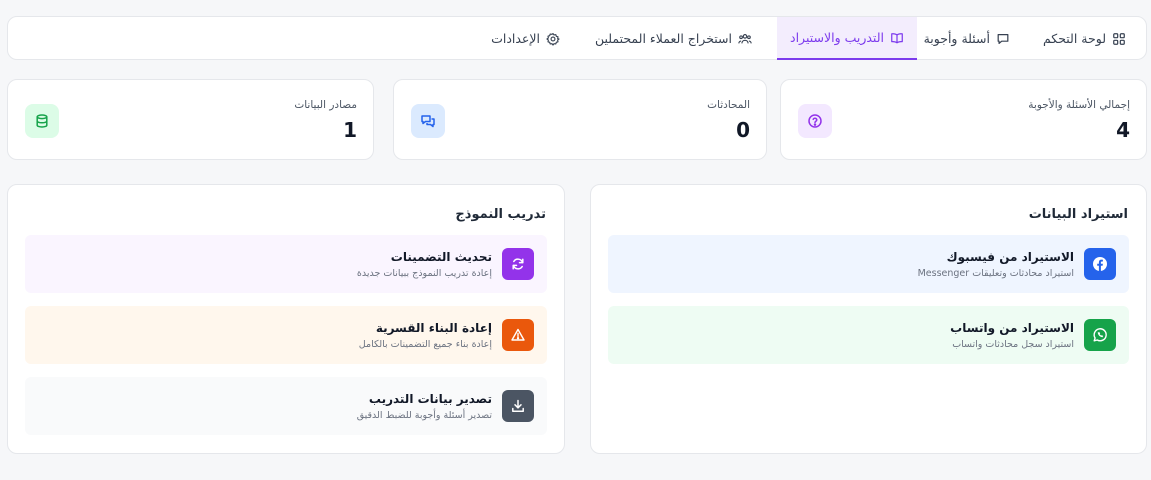 This screenshot has height=480, width=1151. I want to click on stat-value: 4, so click(1123, 130).